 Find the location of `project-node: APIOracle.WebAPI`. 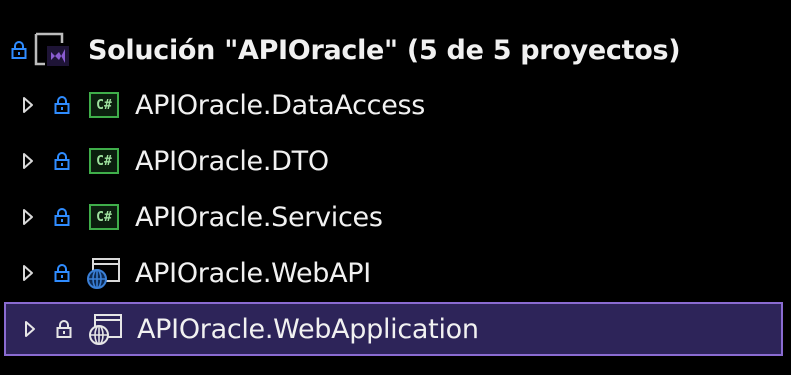

project-node: APIOracle.WebAPI is located at coordinates (395, 273).